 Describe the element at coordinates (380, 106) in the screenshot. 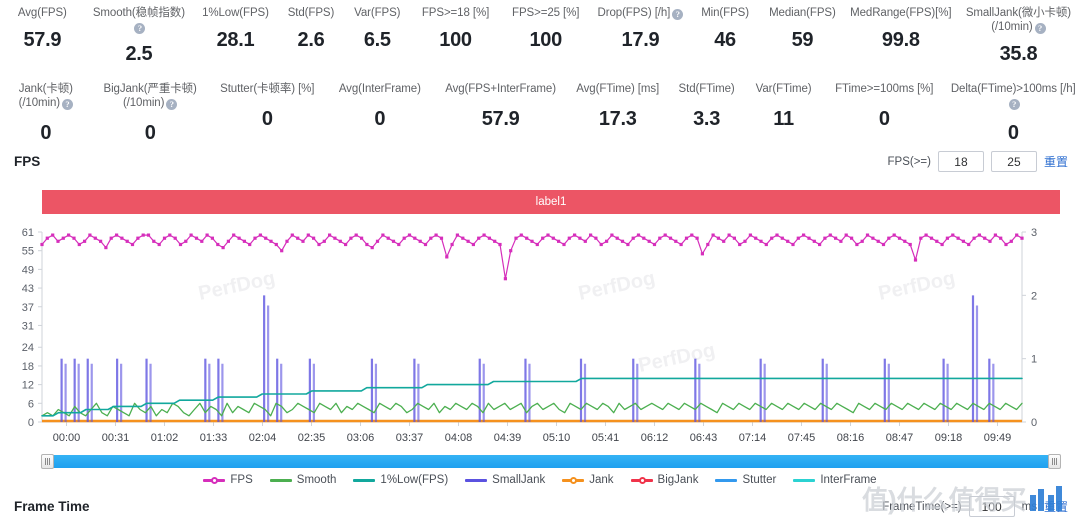

I see `stat-cell: Avg(InterFrame) 0` at that location.